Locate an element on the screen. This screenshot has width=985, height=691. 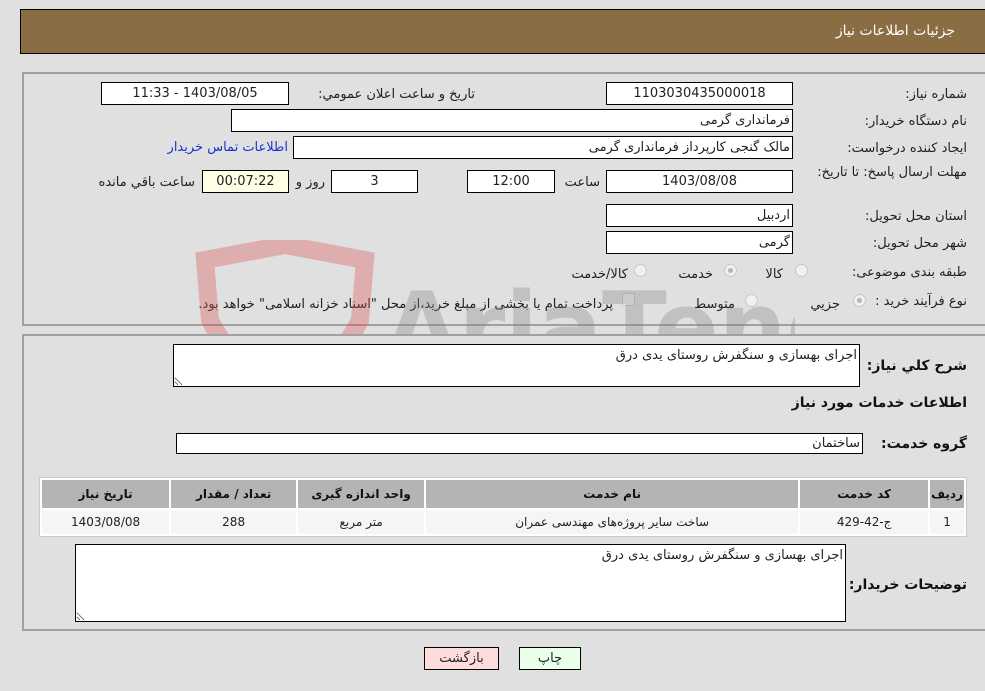
buyer-notes-label: توضیحات خریدار: is located at coordinates (907, 585).